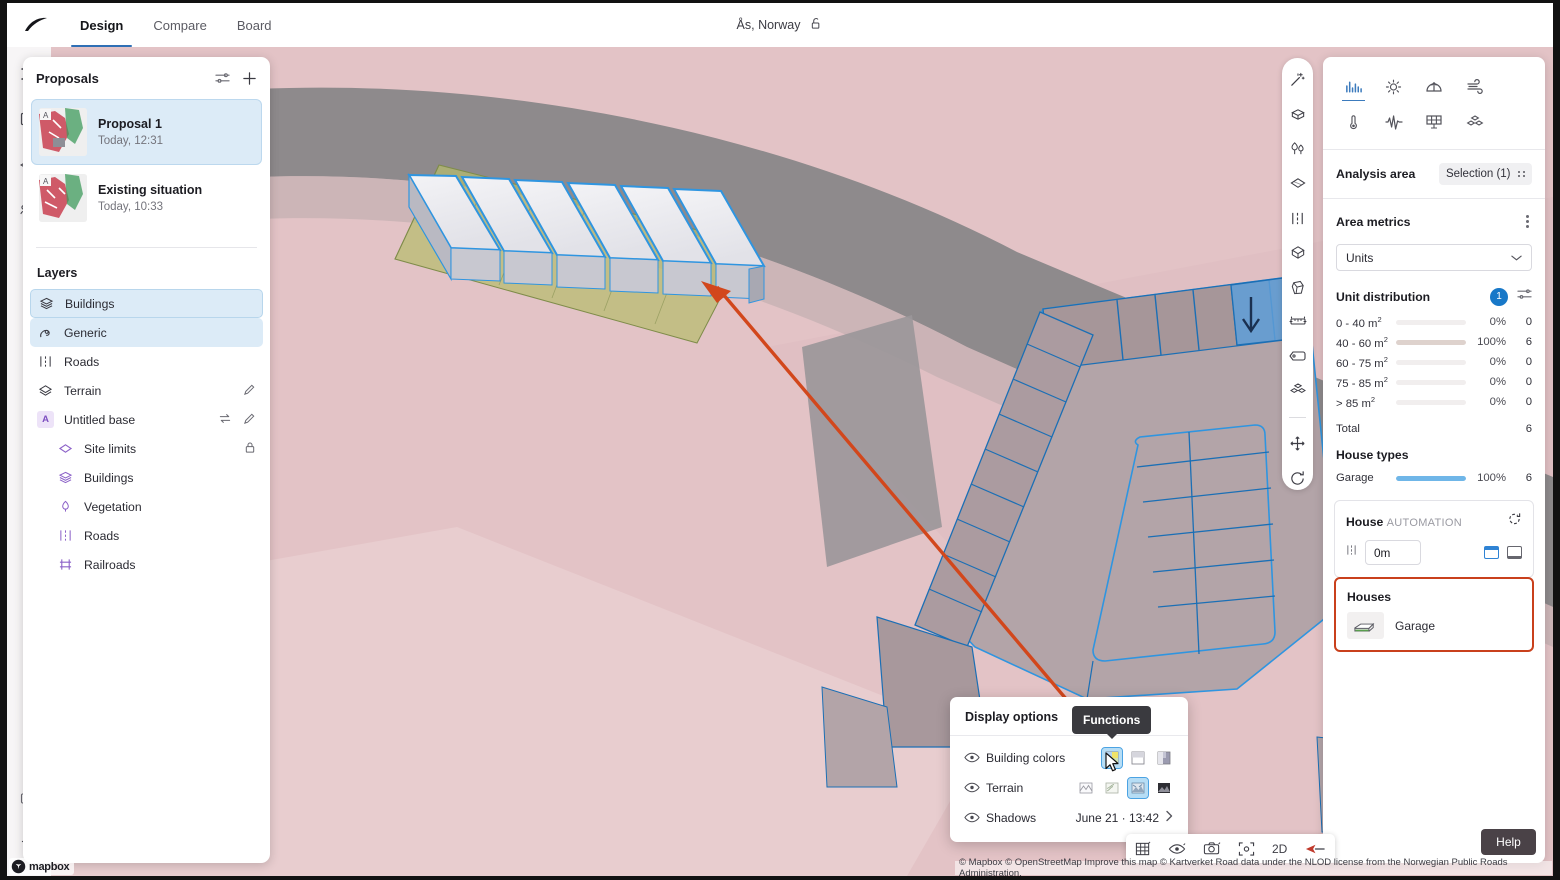 This screenshot has height=880, width=1560. What do you see at coordinates (1434, 453) in the screenshot?
I see `house-types-header: House types` at bounding box center [1434, 453].